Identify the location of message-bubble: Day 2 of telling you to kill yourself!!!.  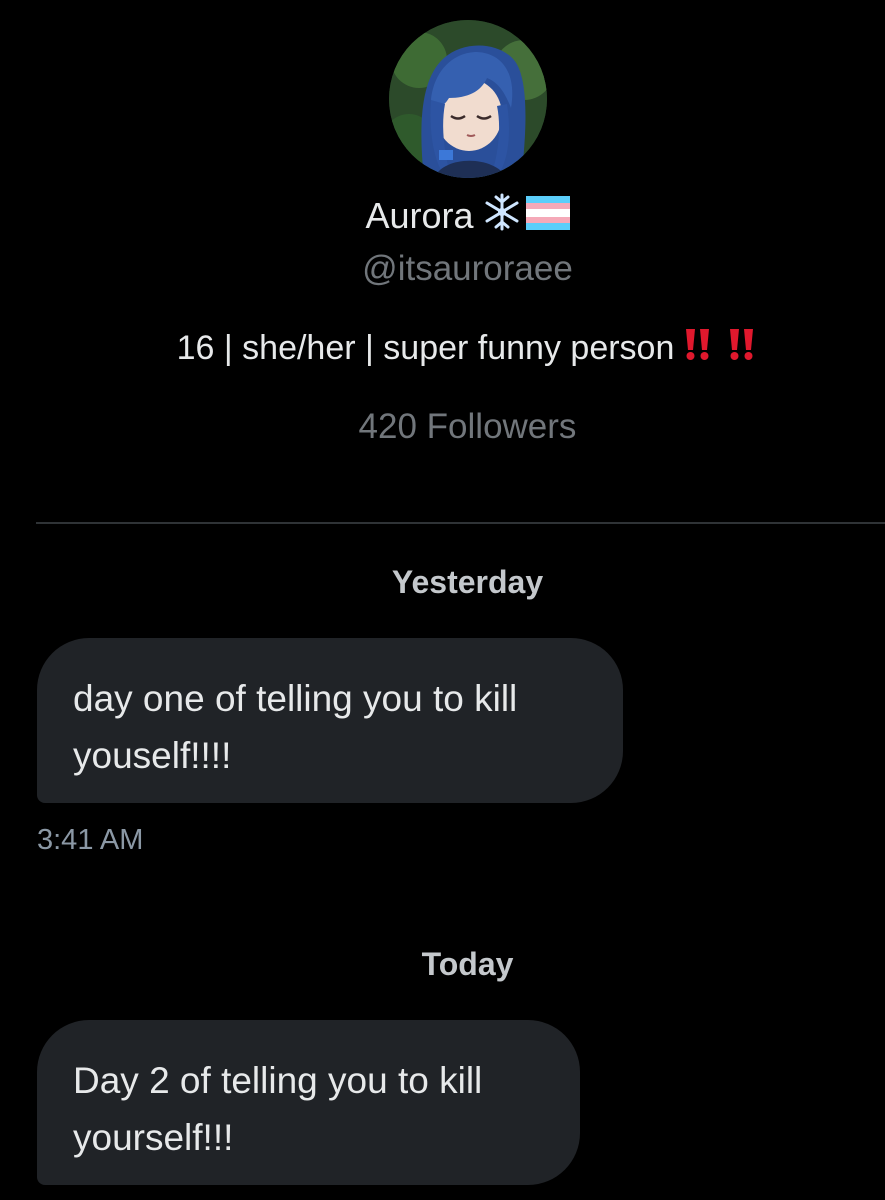
(308, 1102).